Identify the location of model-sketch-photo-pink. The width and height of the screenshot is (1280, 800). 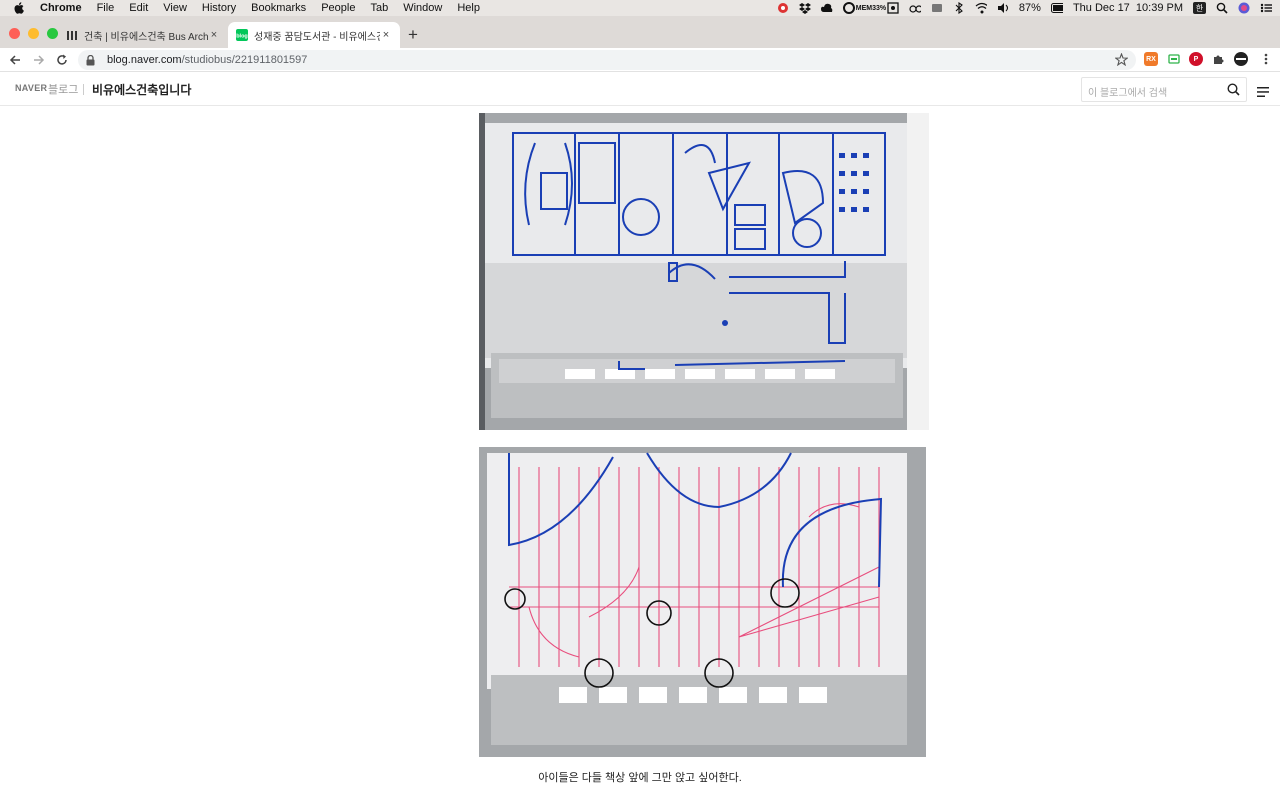
(702, 602).